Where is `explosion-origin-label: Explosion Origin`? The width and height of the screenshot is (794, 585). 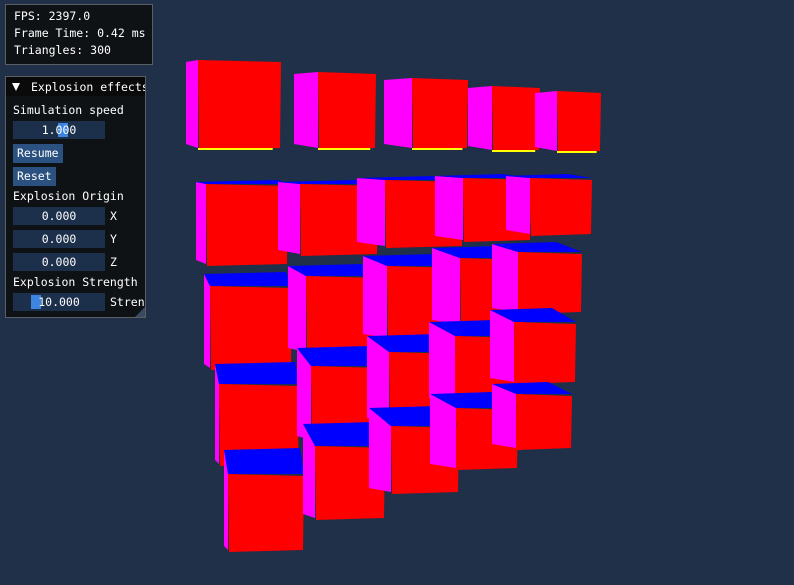 explosion-origin-label: Explosion Origin is located at coordinates (68, 196).